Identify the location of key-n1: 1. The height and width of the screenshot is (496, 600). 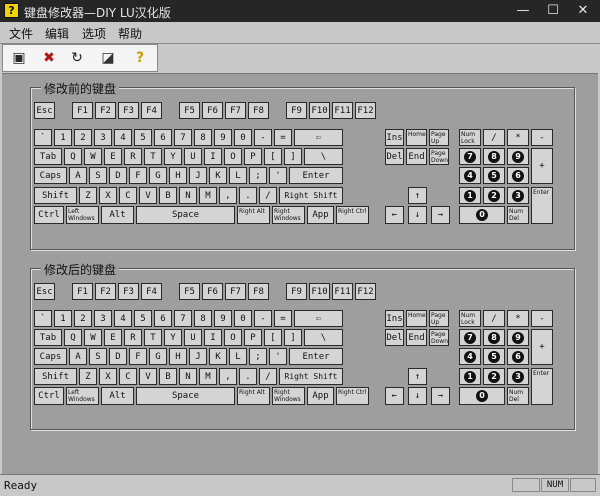
(470, 376).